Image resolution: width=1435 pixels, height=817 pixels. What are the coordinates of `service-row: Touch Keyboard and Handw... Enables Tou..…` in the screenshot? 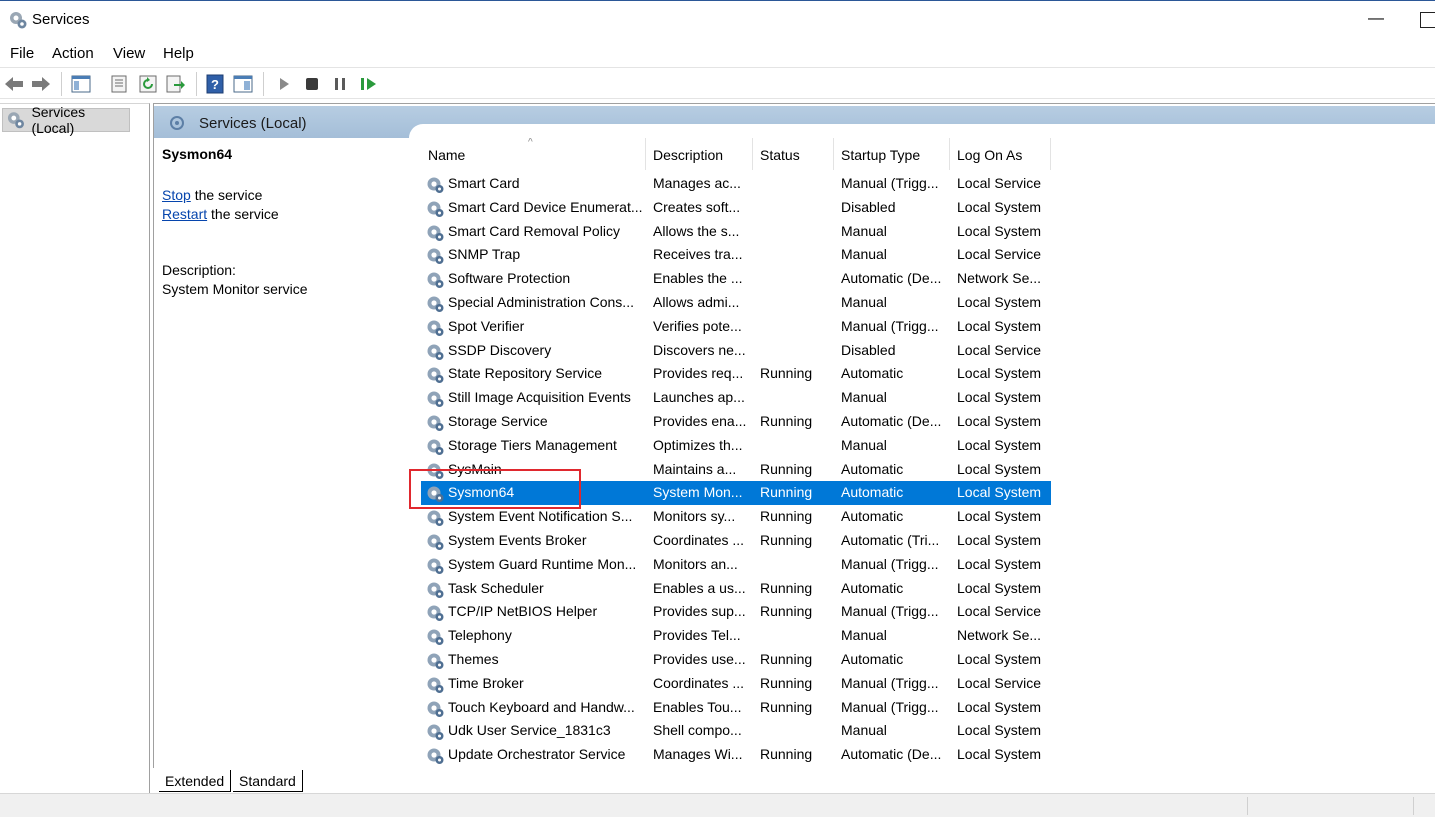 It's located at (736, 708).